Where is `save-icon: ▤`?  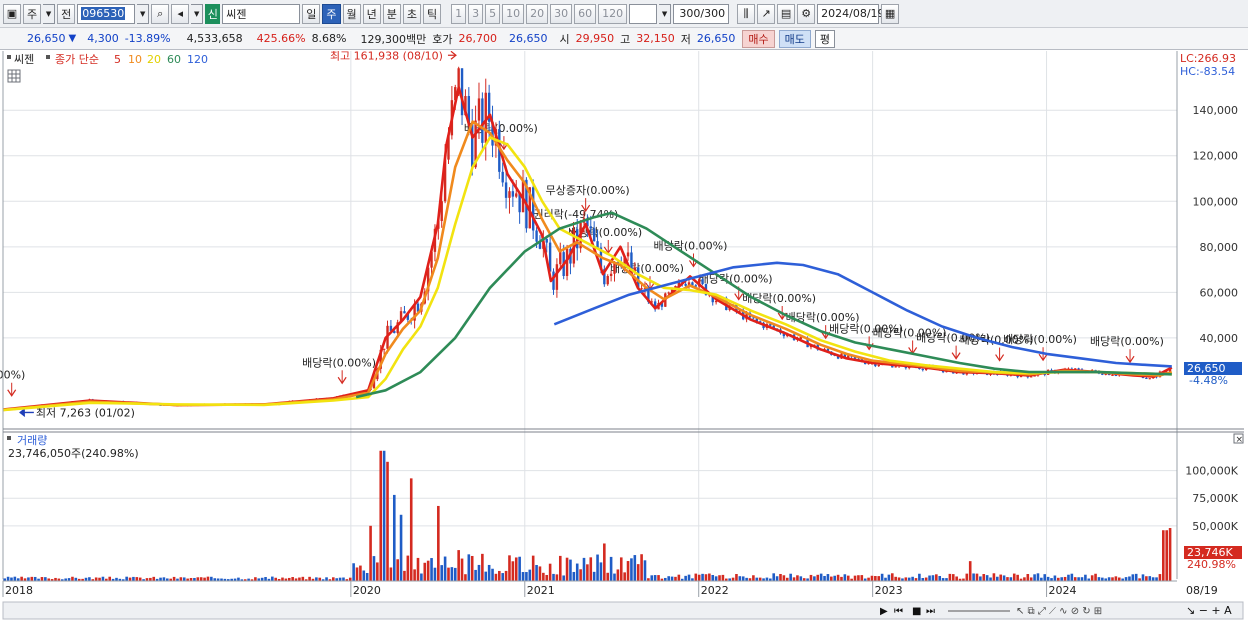
save-icon: ▤ is located at coordinates (786, 13).